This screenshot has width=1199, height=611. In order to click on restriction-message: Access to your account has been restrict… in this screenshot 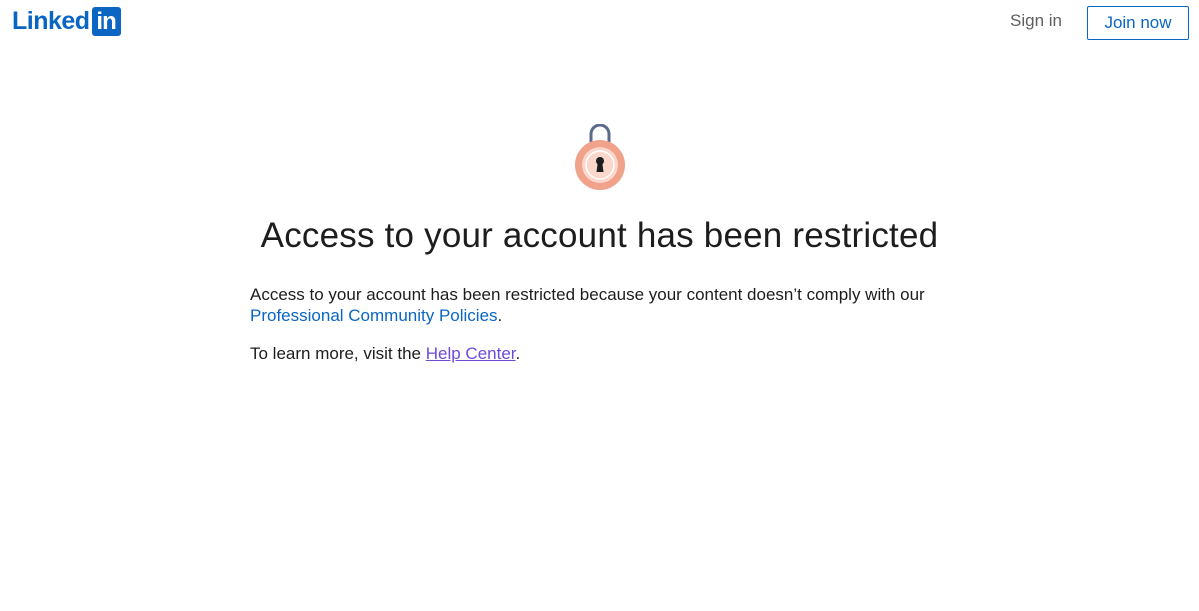, I will do `click(600, 324)`.